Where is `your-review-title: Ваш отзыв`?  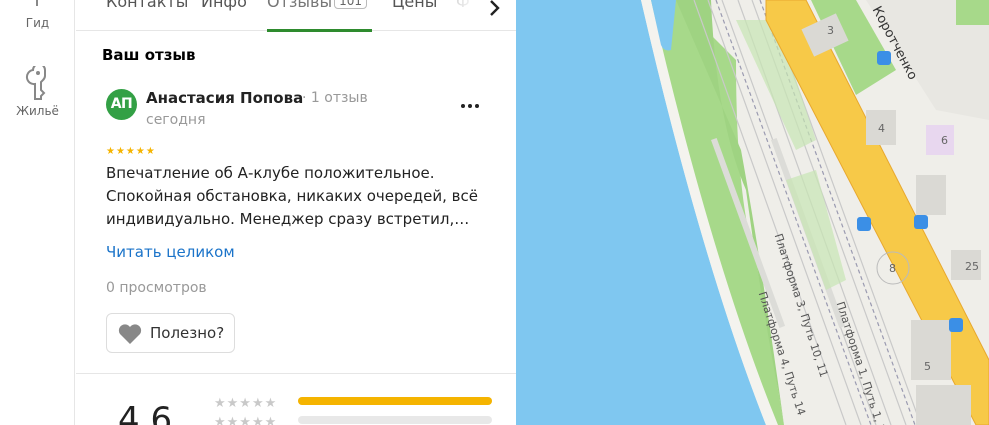 your-review-title: Ваш отзыв is located at coordinates (149, 55).